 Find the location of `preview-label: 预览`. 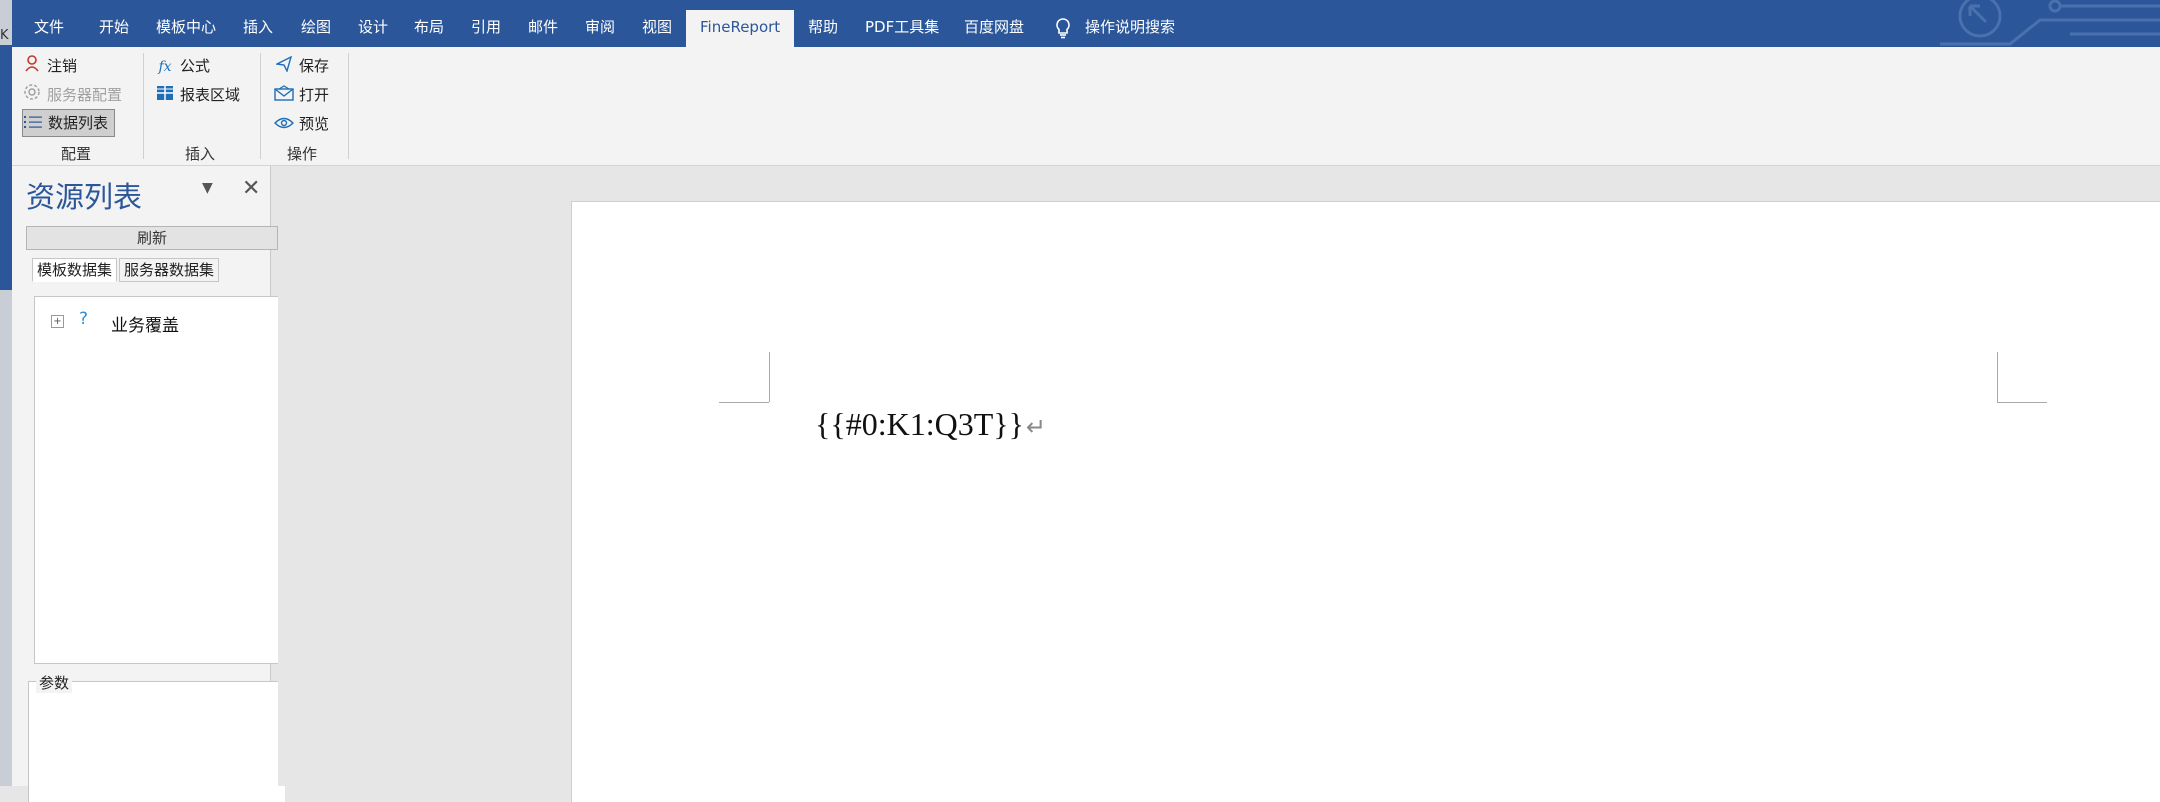

preview-label: 预览 is located at coordinates (314, 124).